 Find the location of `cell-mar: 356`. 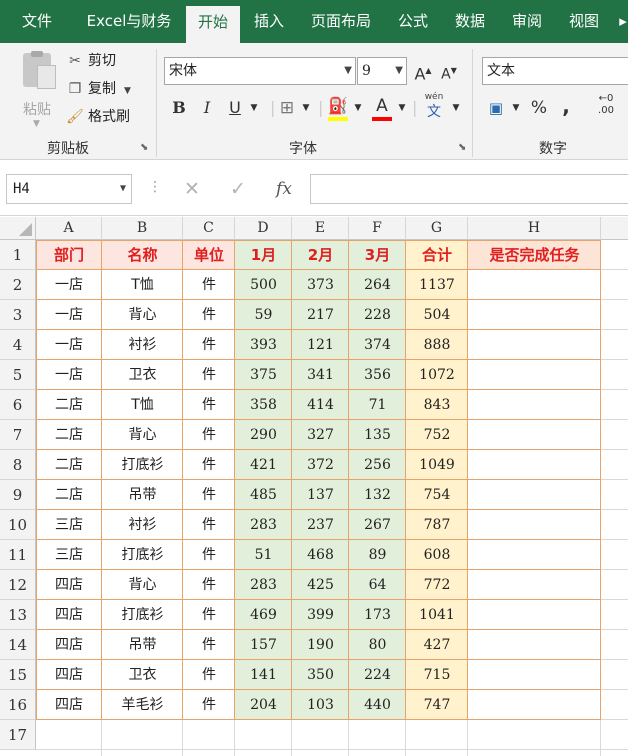

cell-mar: 356 is located at coordinates (377, 375).